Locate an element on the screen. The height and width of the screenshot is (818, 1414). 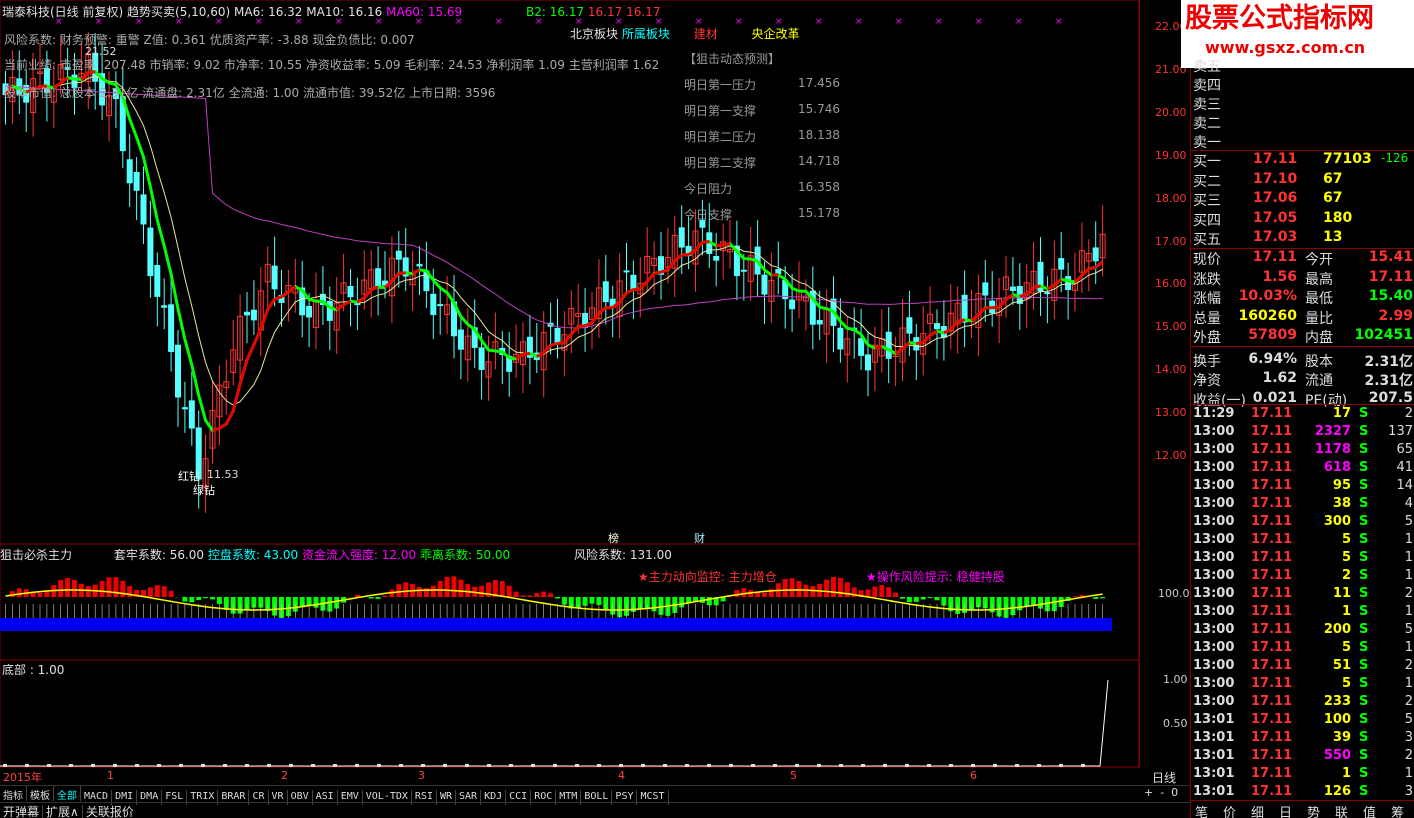
sell-row: 卖二 is located at coordinates (1302, 122).